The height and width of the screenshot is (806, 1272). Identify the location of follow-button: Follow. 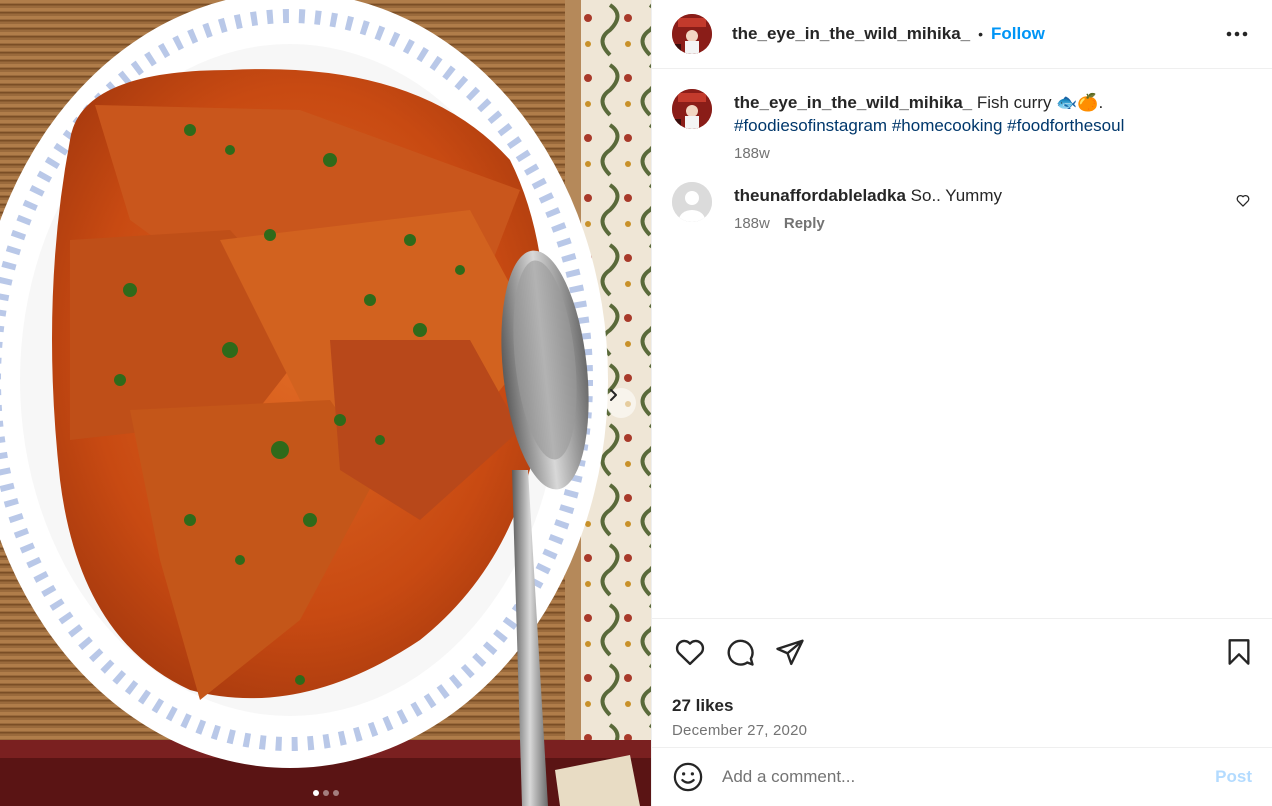
(1018, 34).